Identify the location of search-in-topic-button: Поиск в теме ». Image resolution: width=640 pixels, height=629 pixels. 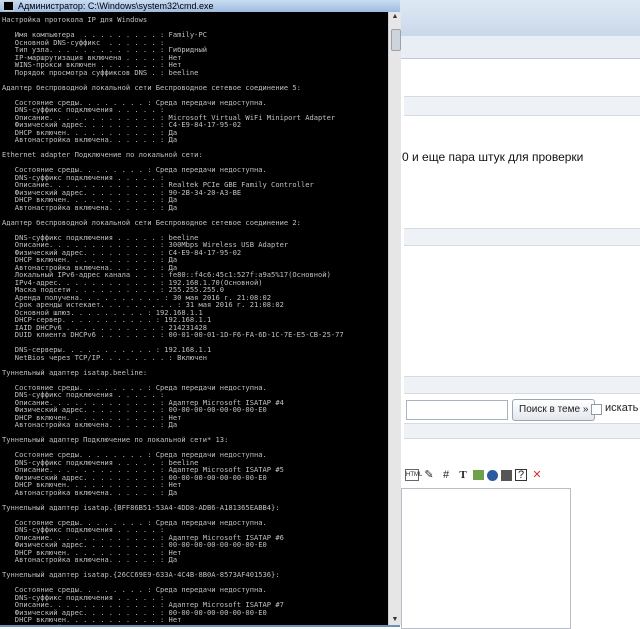
(554, 410).